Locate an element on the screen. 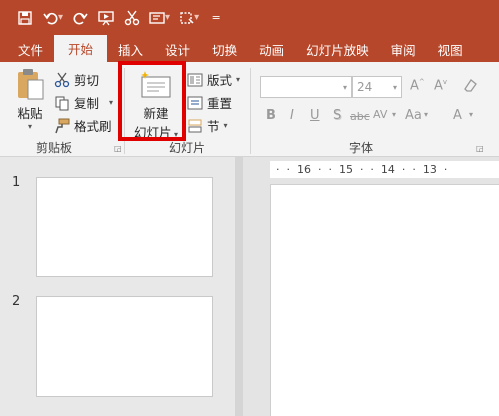 Image resolution: width=499 pixels, height=416 pixels. reset-label: 重置 is located at coordinates (220, 103).